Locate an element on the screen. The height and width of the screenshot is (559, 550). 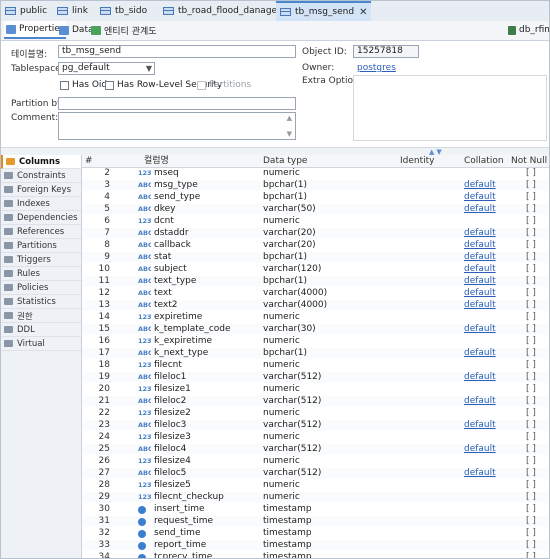
column-name-cell: filecnt_checkup is located at coordinates (208, 497).